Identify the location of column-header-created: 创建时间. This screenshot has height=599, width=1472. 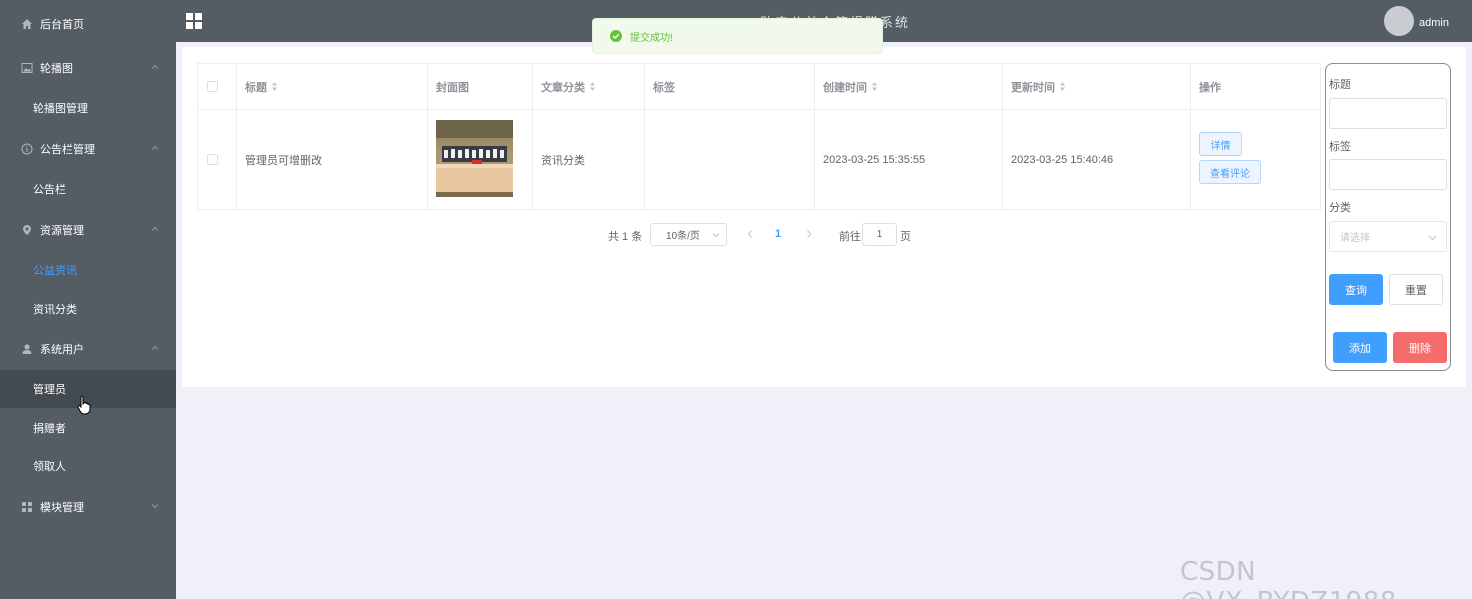
(850, 86).